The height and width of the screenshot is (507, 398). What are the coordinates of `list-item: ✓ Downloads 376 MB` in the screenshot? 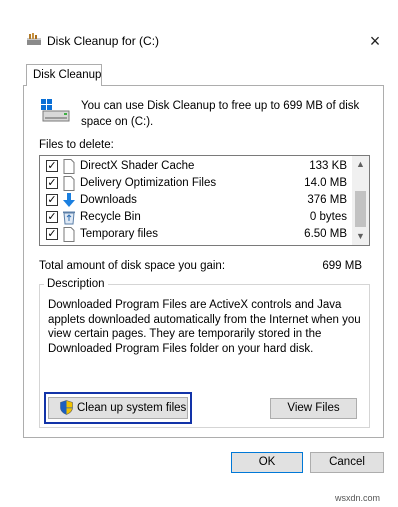 It's located at (196, 200).